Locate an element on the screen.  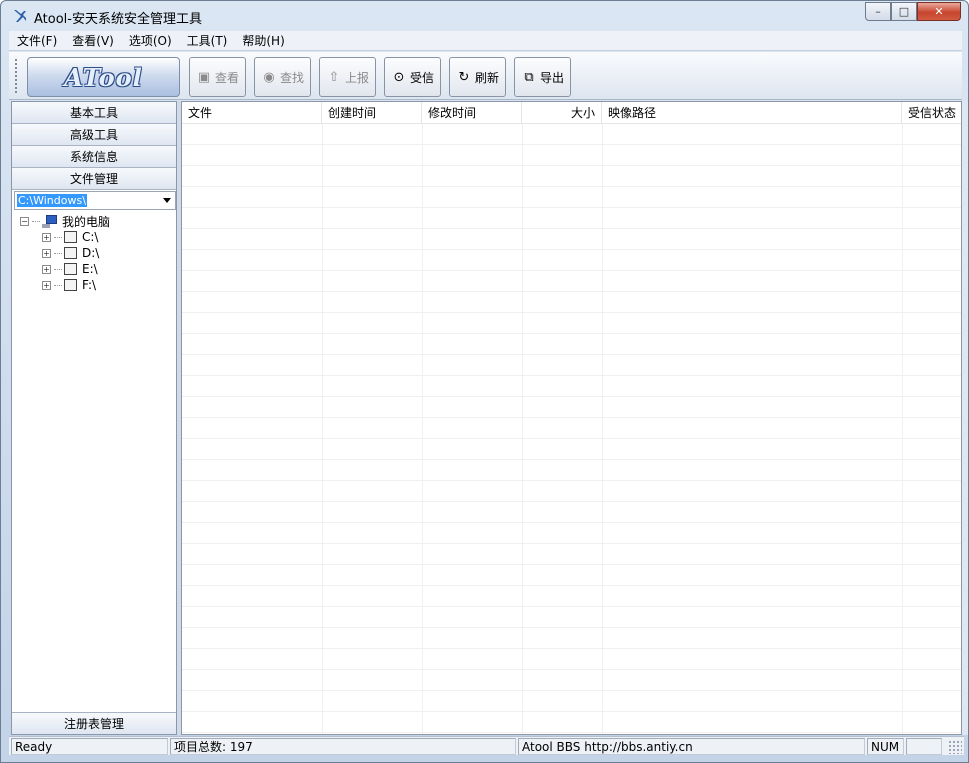
refresh-icon: ↻ is located at coordinates (464, 77).